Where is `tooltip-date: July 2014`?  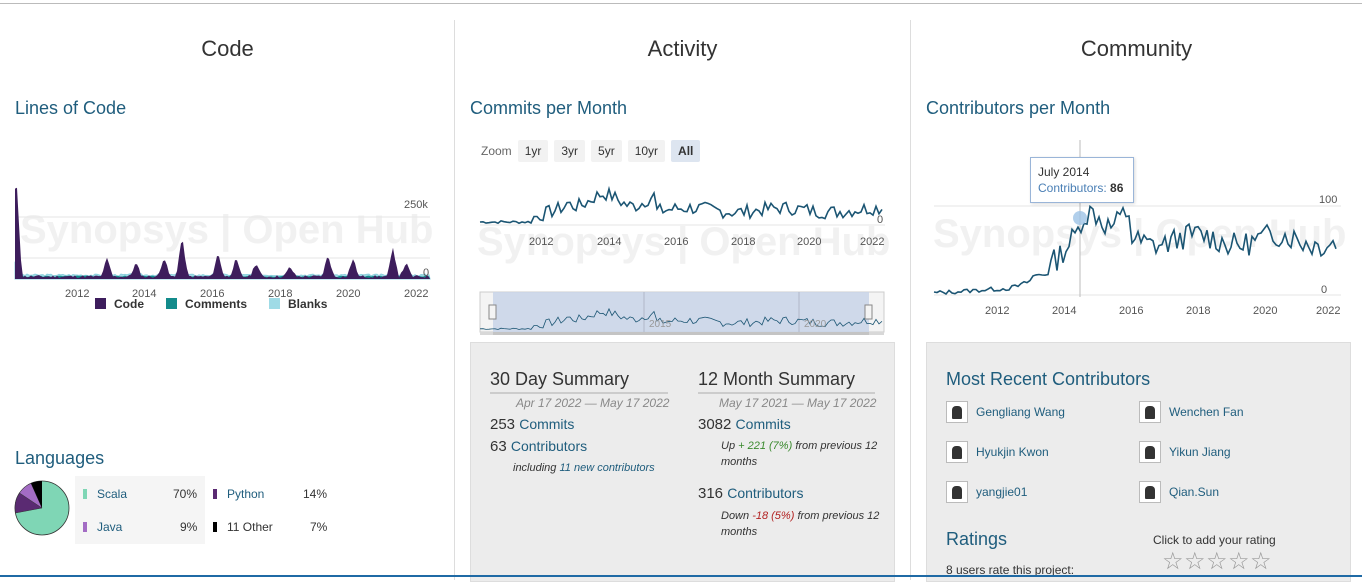
tooltip-date: July 2014 is located at coordinates (1064, 172).